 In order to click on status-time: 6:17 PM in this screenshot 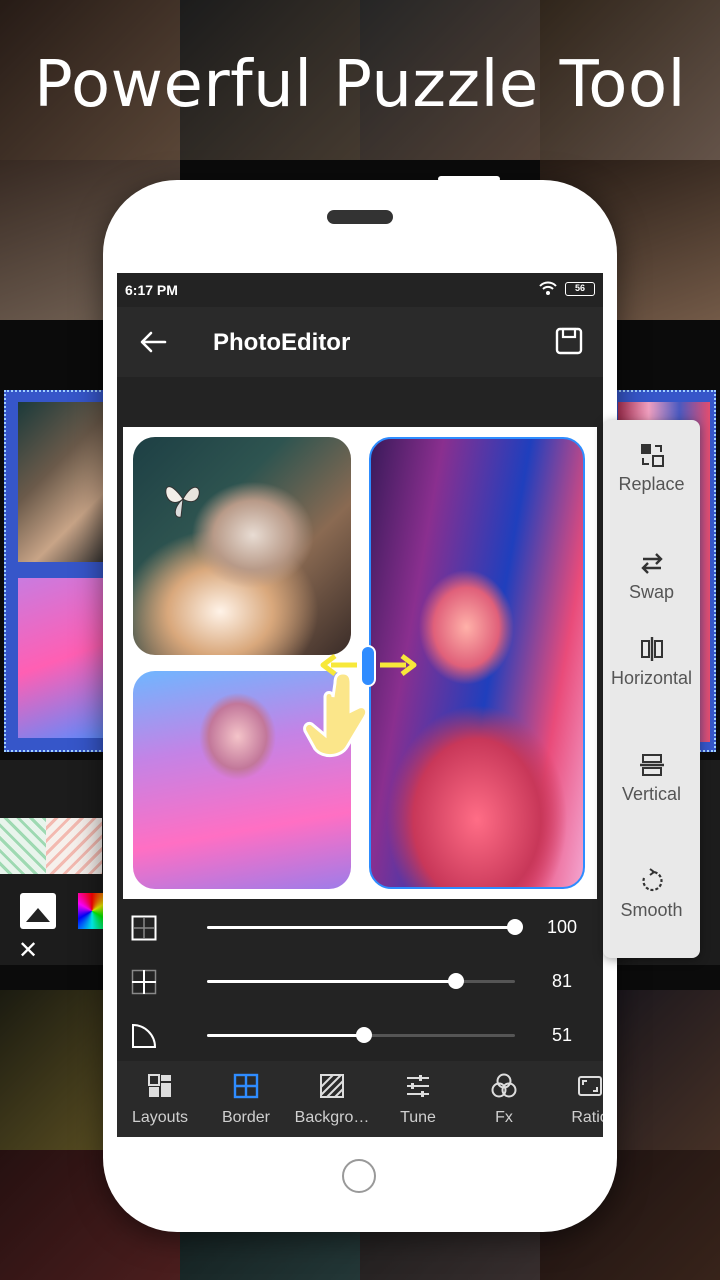, I will do `click(151, 290)`.